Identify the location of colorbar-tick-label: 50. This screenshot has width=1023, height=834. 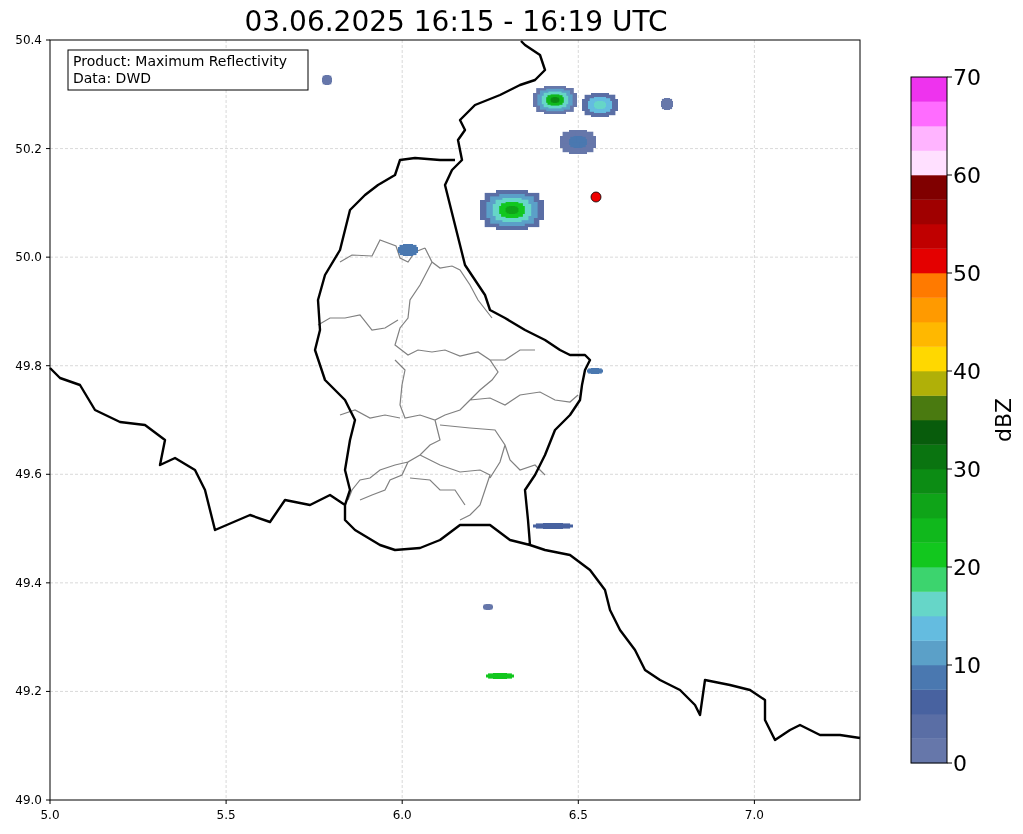
(967, 273).